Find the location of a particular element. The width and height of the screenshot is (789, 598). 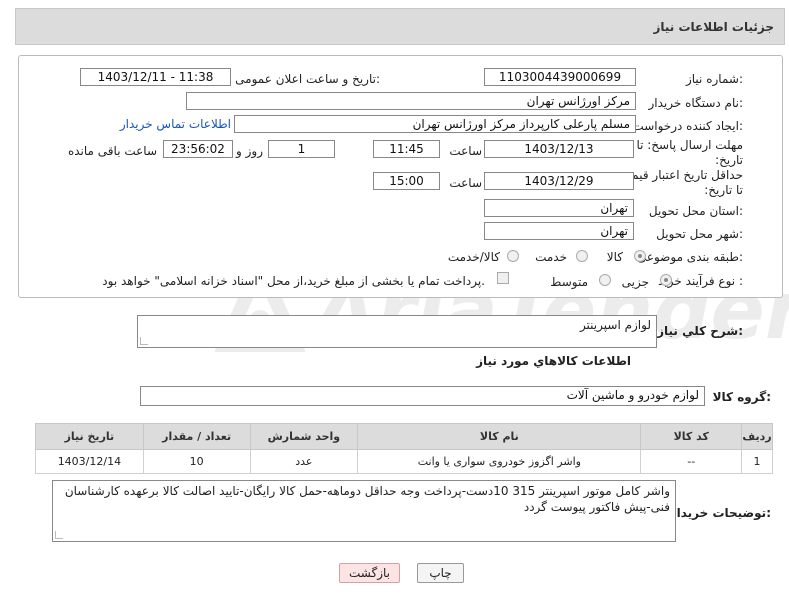

cell-row-number: 1 is located at coordinates (757, 461).